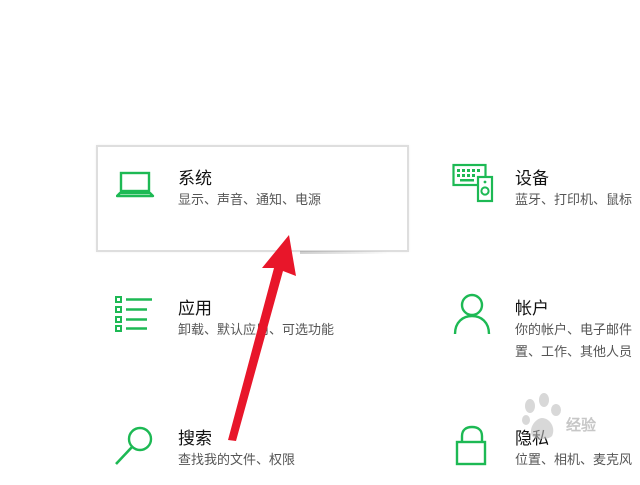 This screenshot has height=485, width=640. I want to click on tile-system-title: 系统, so click(195, 179).